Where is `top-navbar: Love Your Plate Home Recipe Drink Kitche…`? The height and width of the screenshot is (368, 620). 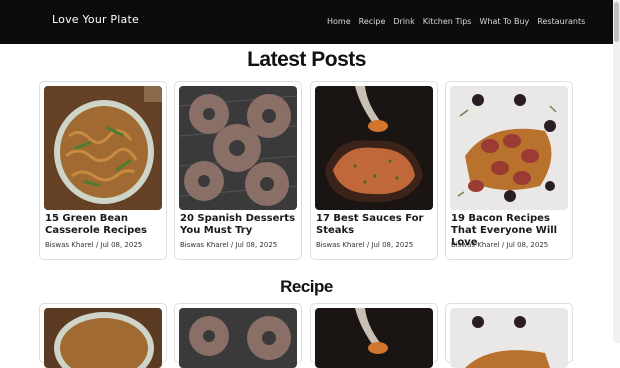
top-navbar: Love Your Plate Home Recipe Drink Kitche… is located at coordinates (306, 22).